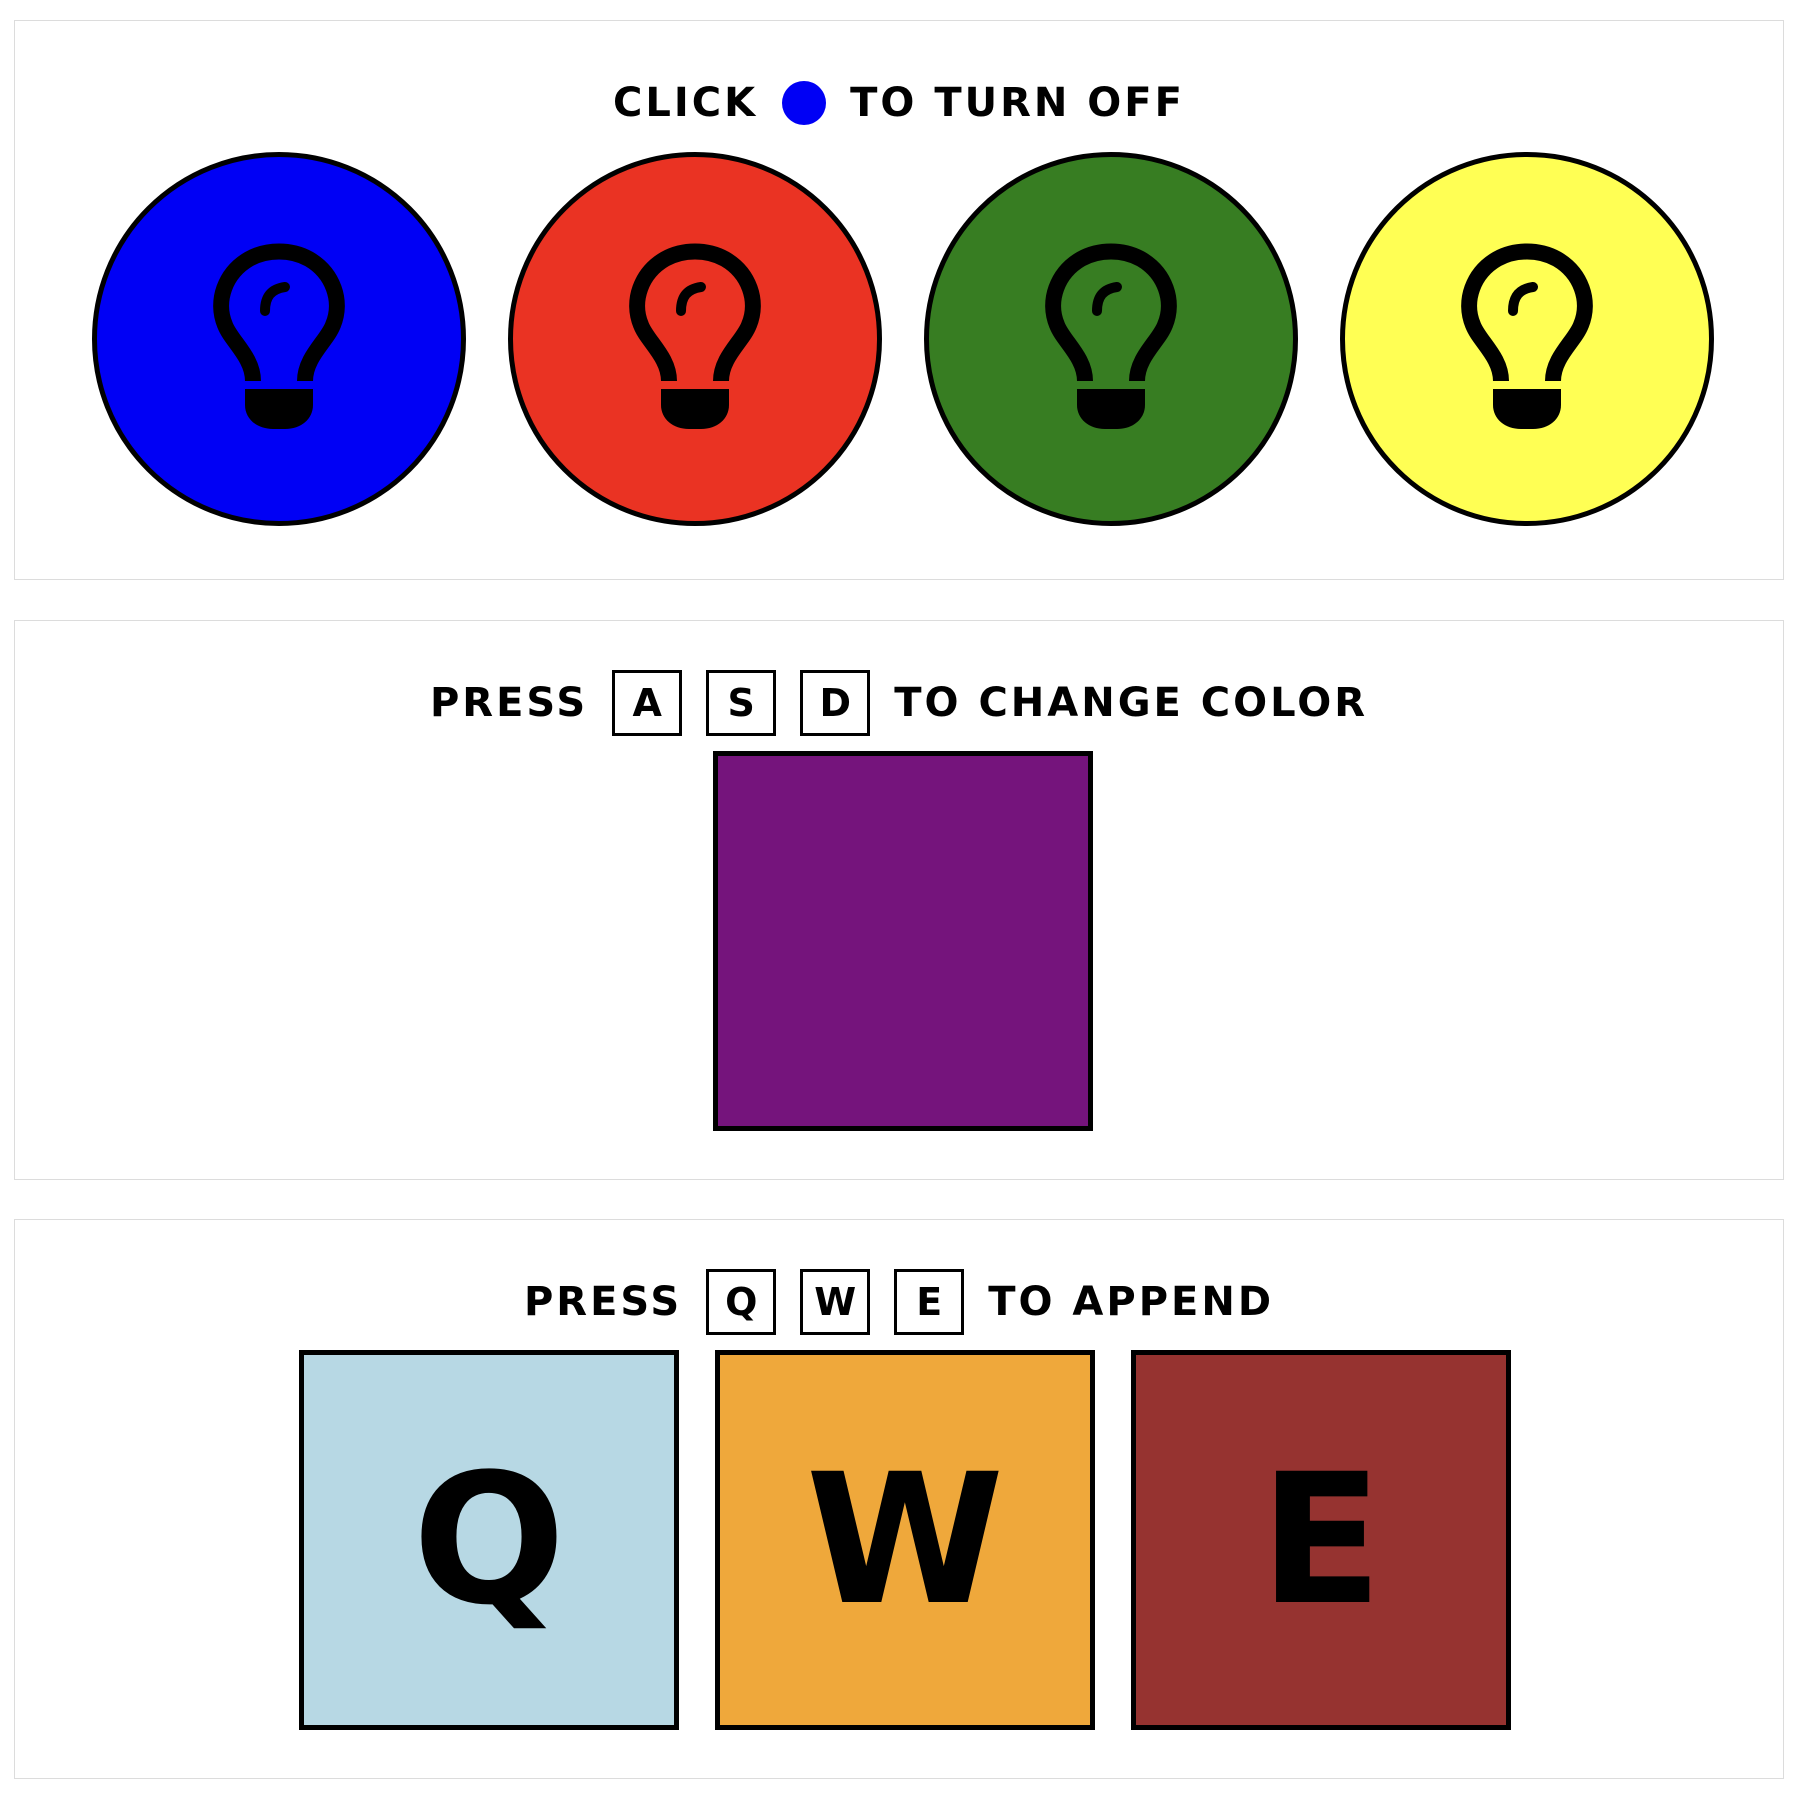 The image size is (1800, 1800). Describe the element at coordinates (903, 941) in the screenshot. I see `color-square` at that location.